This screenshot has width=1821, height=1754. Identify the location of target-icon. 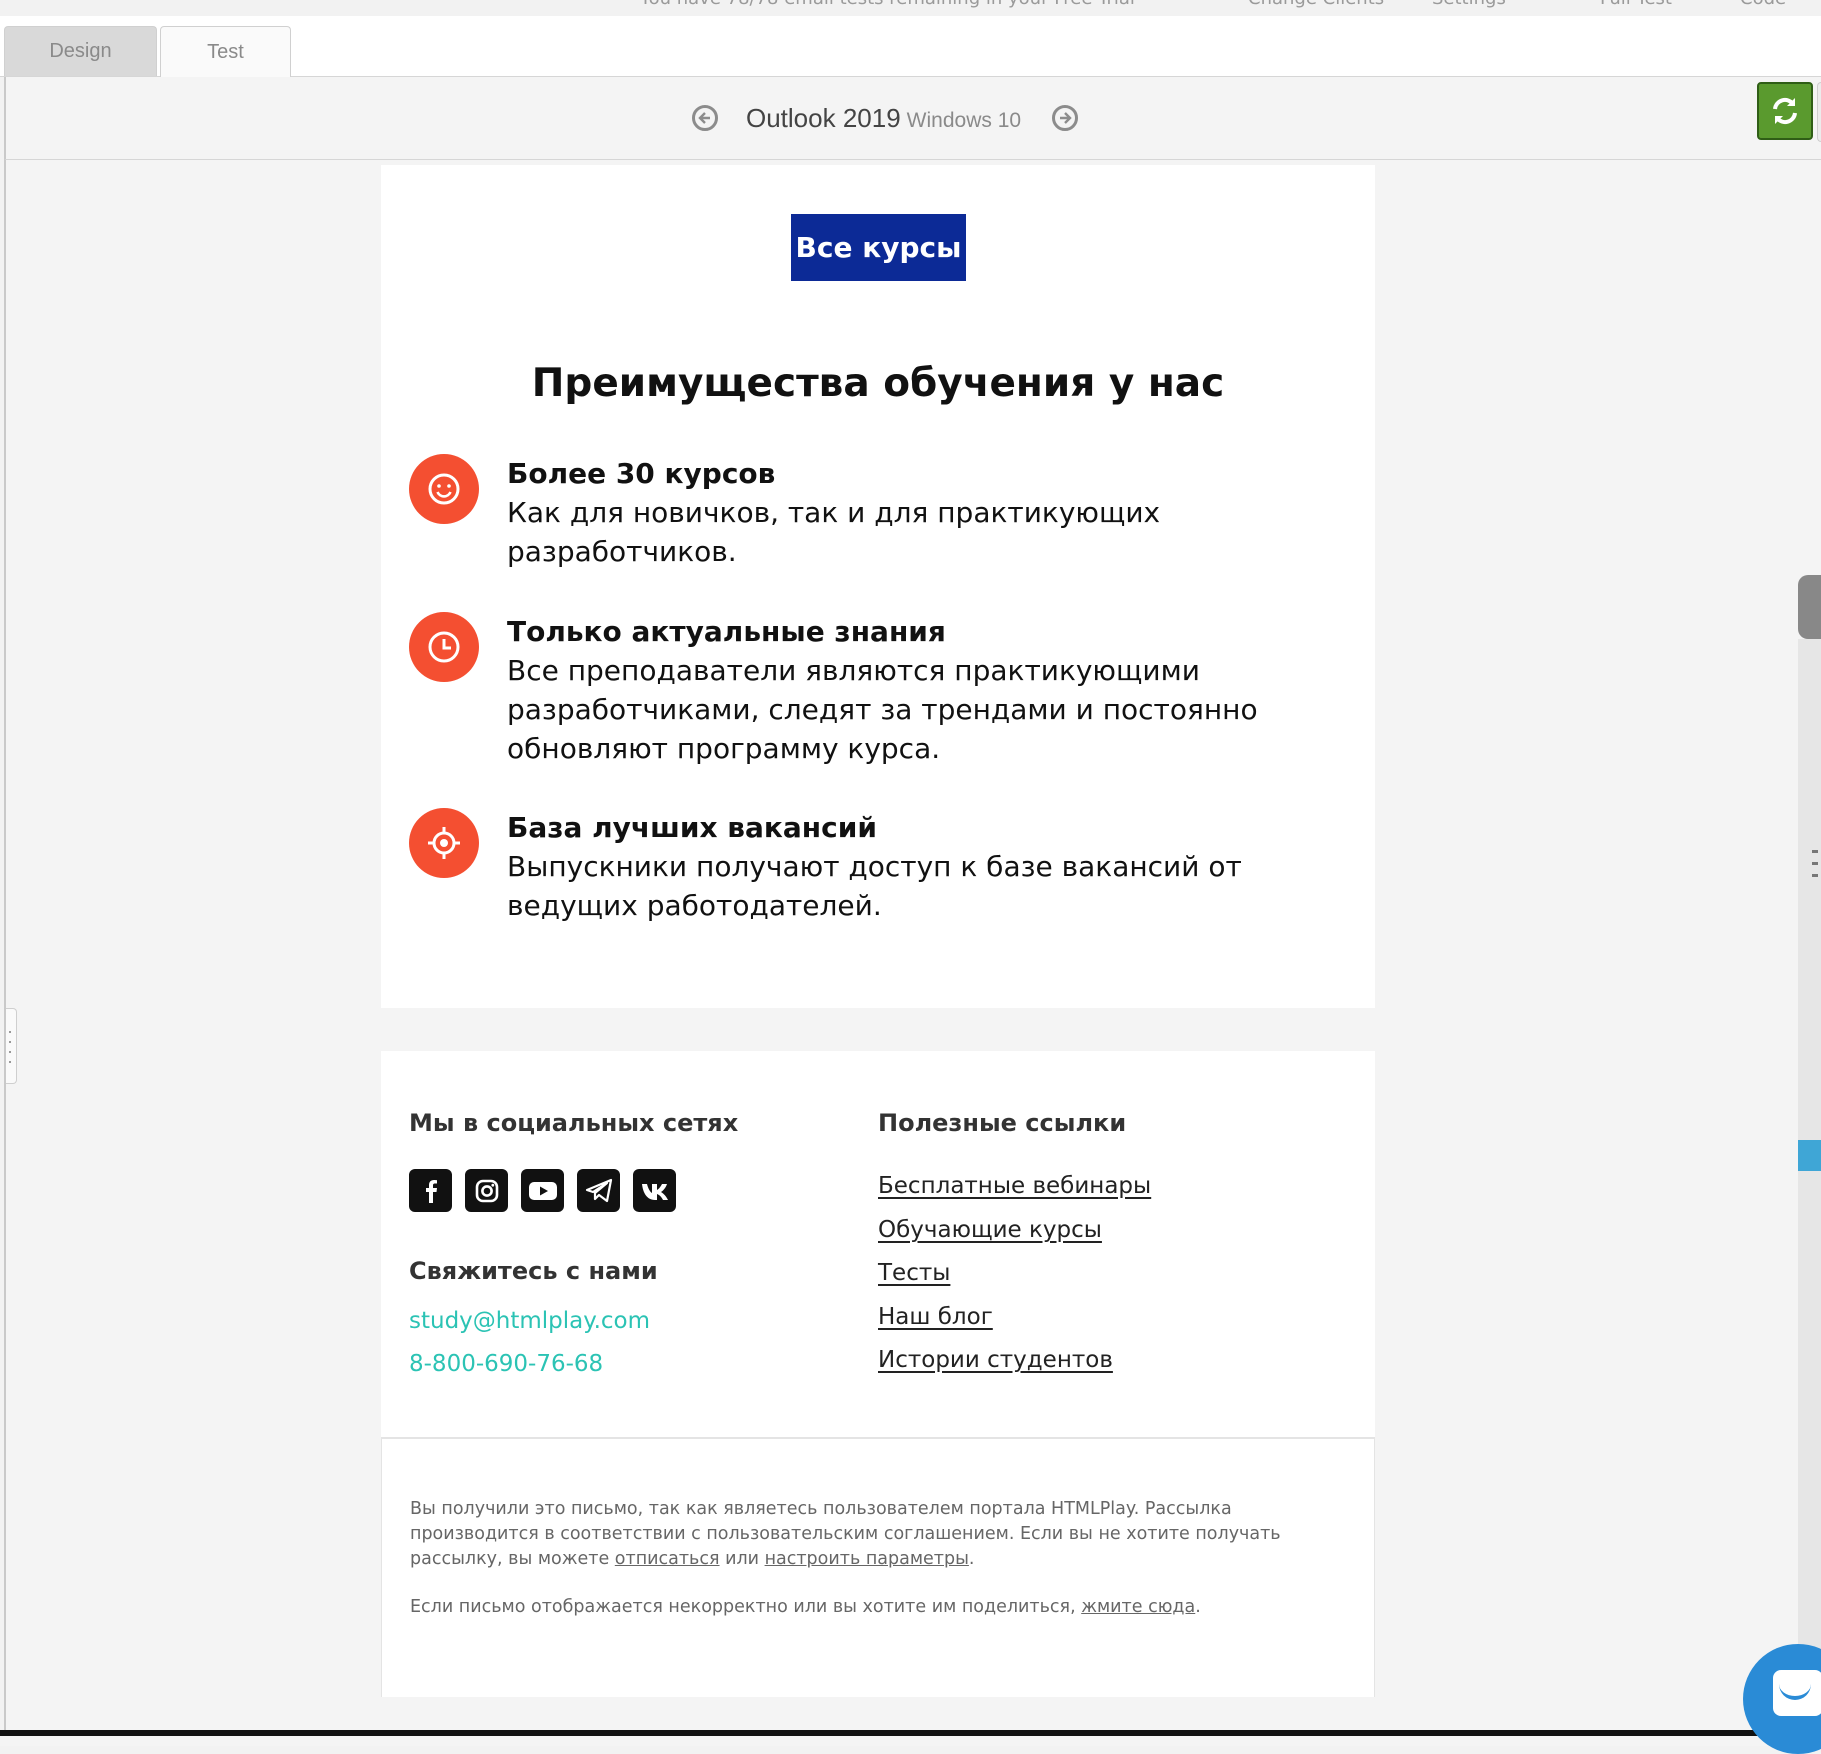
(444, 843).